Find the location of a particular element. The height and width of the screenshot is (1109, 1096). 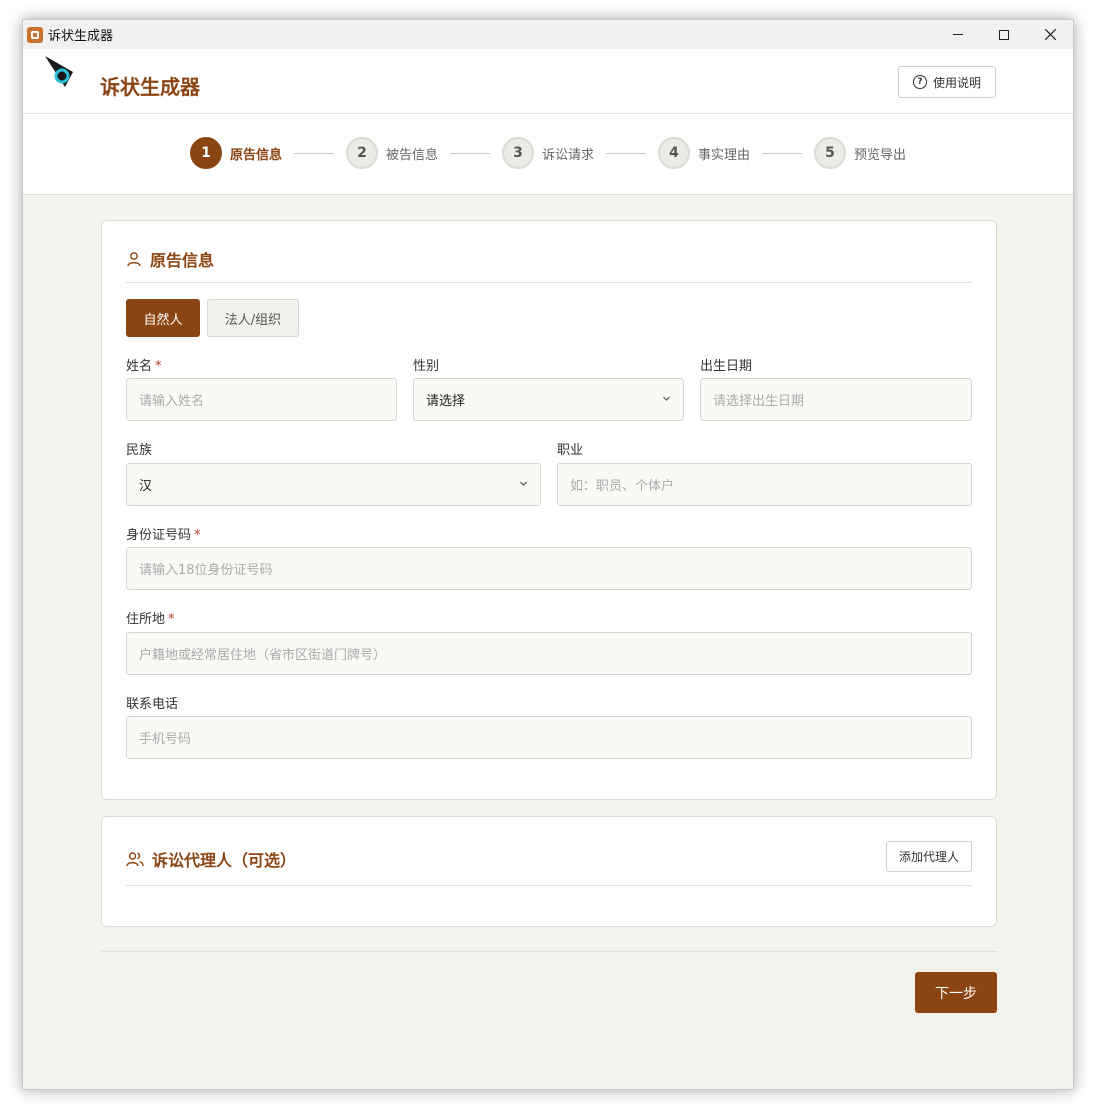

step-label: 原告信息 is located at coordinates (256, 155).